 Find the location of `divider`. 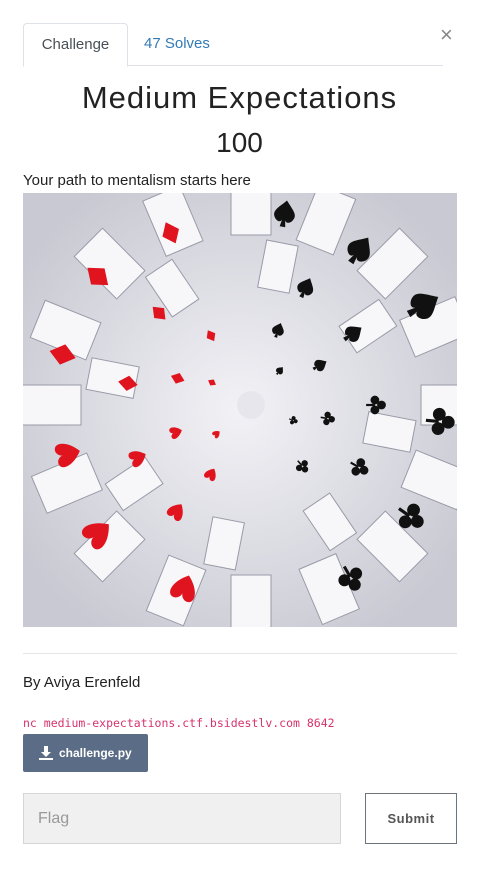

divider is located at coordinates (240, 653).